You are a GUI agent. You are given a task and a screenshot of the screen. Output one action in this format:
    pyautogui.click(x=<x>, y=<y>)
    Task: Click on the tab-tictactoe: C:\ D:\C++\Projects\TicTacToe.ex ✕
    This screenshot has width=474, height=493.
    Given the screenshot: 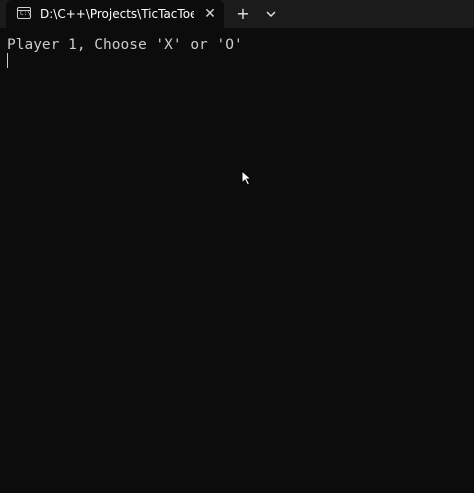 What is the action you would take?
    pyautogui.click(x=115, y=14)
    